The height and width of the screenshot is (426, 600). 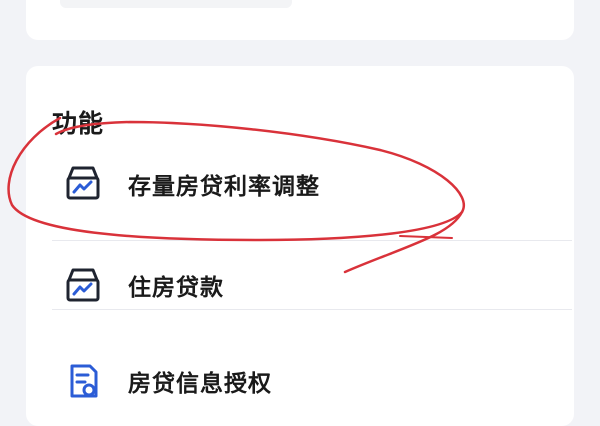 What do you see at coordinates (78, 123) in the screenshot?
I see `section-title: 功能` at bounding box center [78, 123].